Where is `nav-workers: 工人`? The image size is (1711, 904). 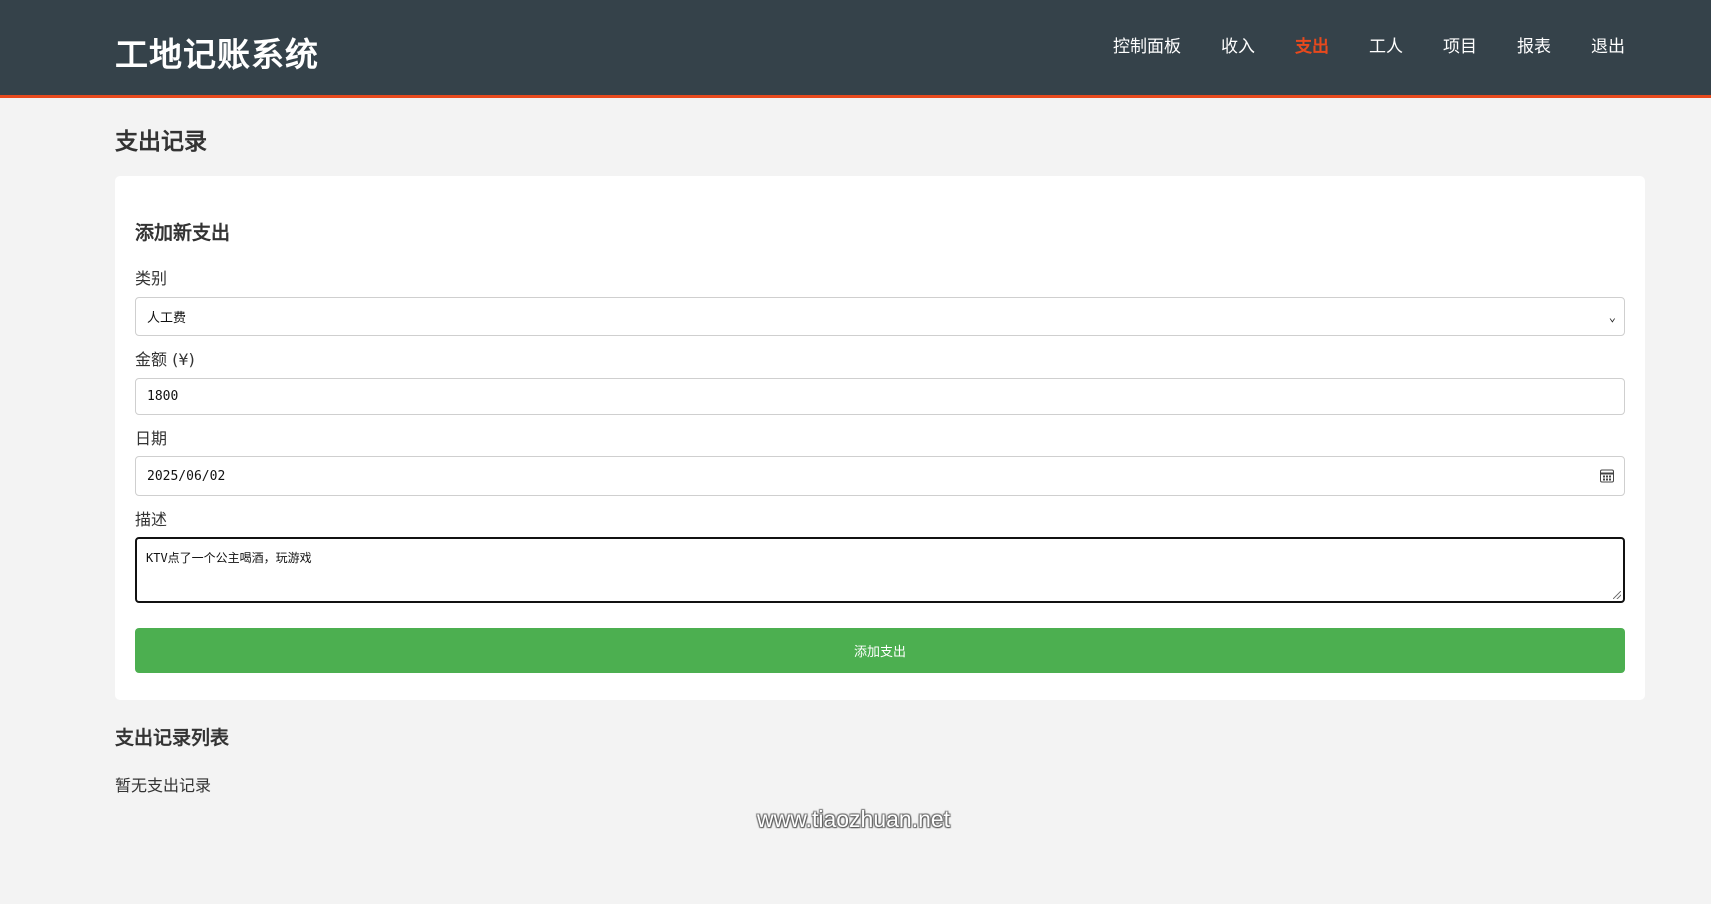
nav-workers: 工人 is located at coordinates (1386, 47).